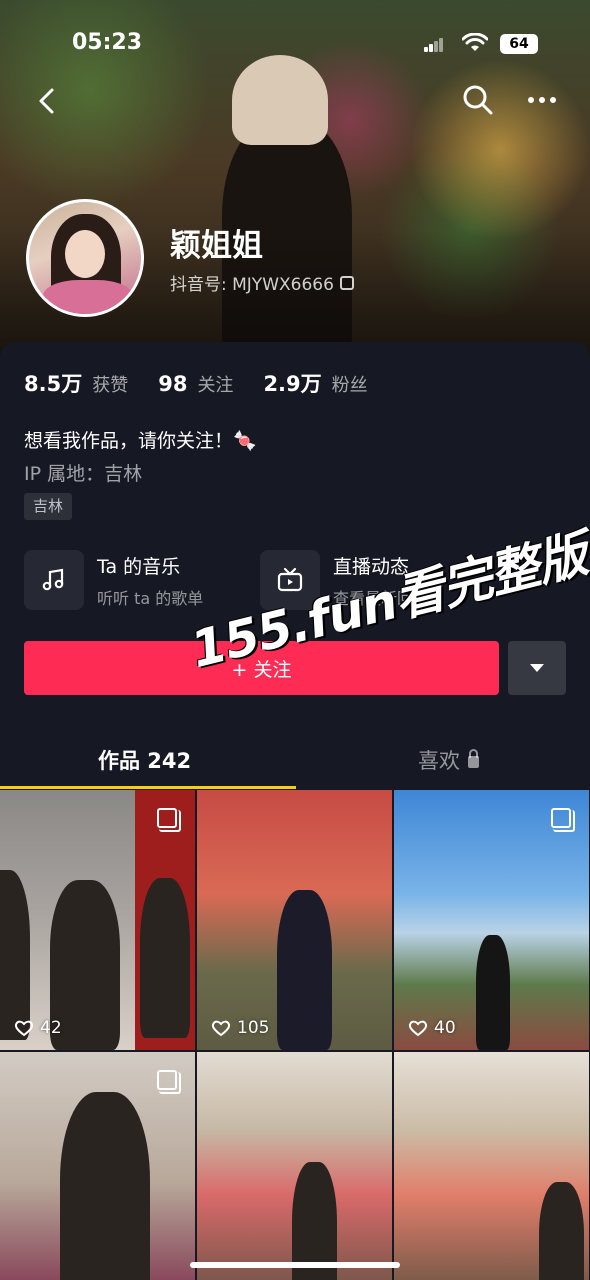  I want to click on stat-number: 8.5万, so click(53, 384).